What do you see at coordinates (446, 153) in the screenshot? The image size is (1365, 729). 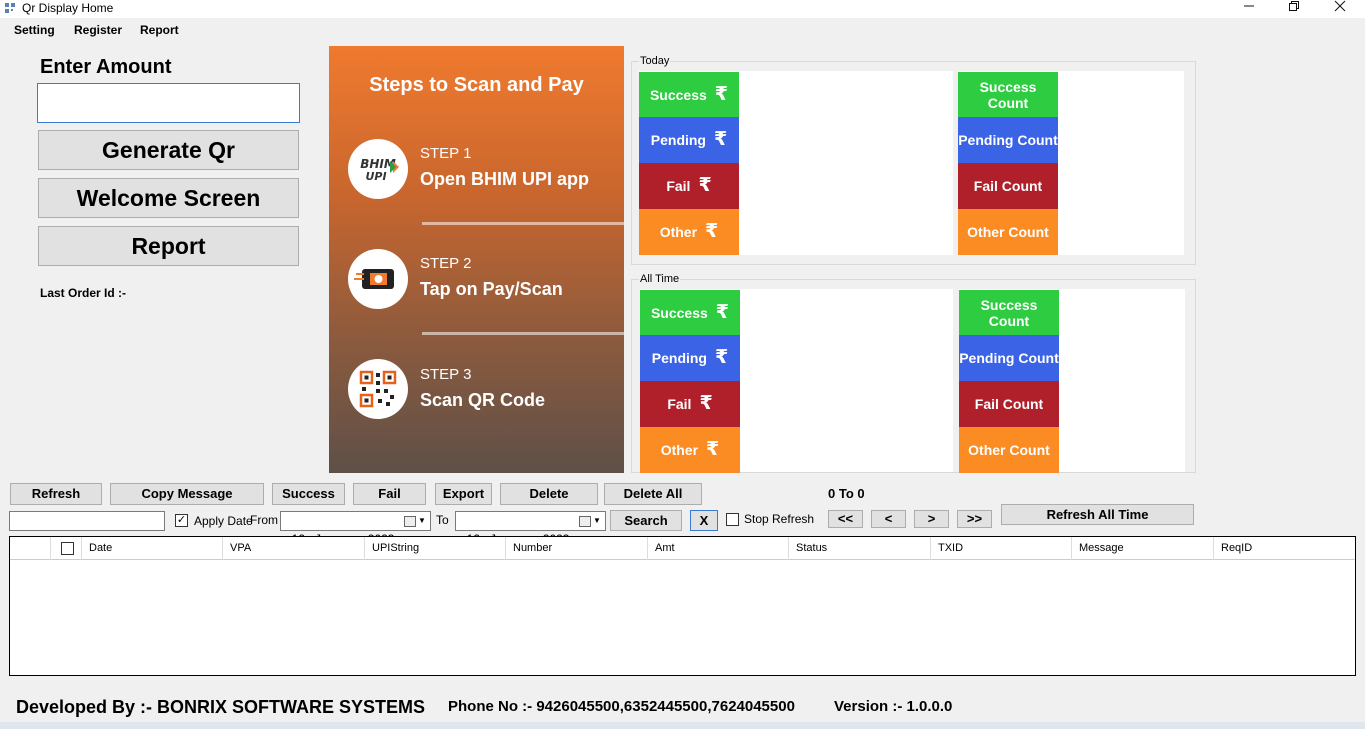 I see `step-1-number: STEP 1` at bounding box center [446, 153].